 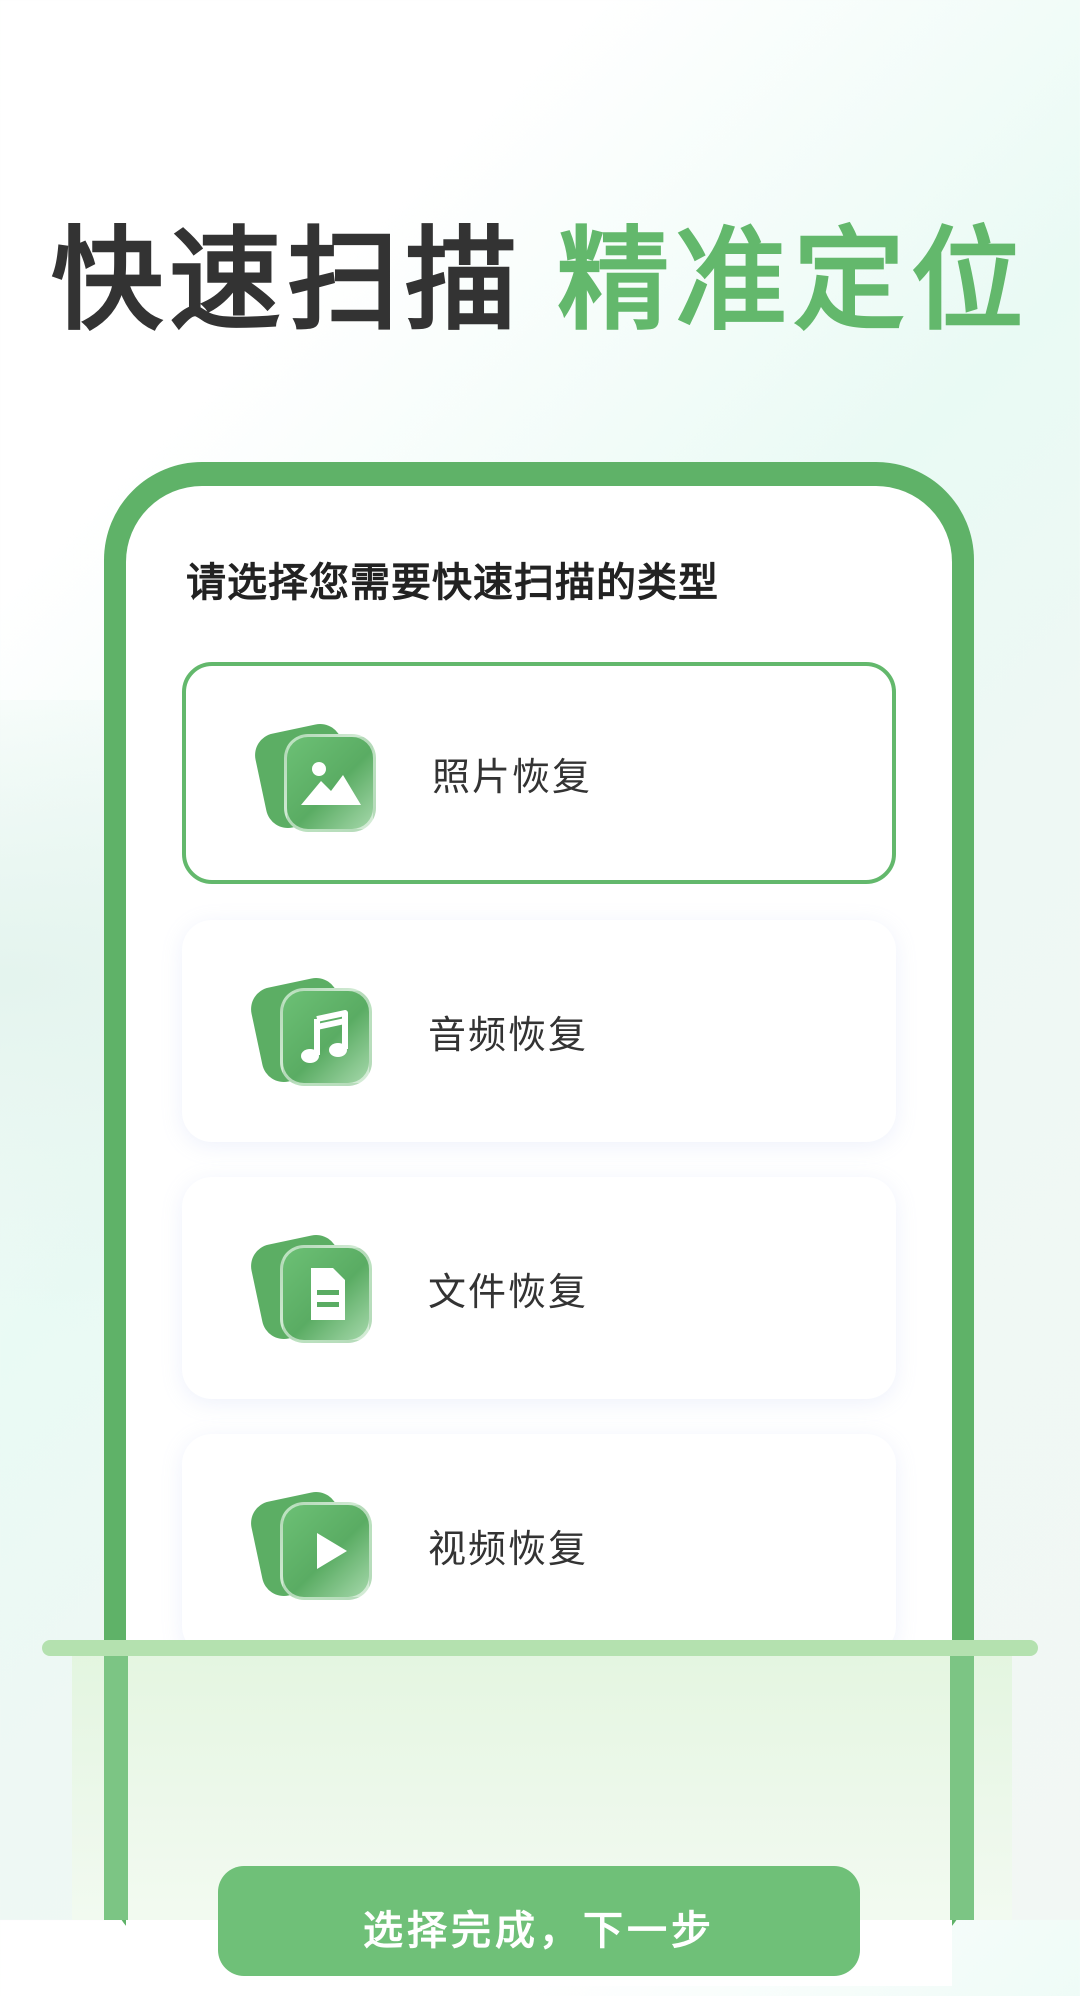 I want to click on play-icon, so click(x=309, y=1544).